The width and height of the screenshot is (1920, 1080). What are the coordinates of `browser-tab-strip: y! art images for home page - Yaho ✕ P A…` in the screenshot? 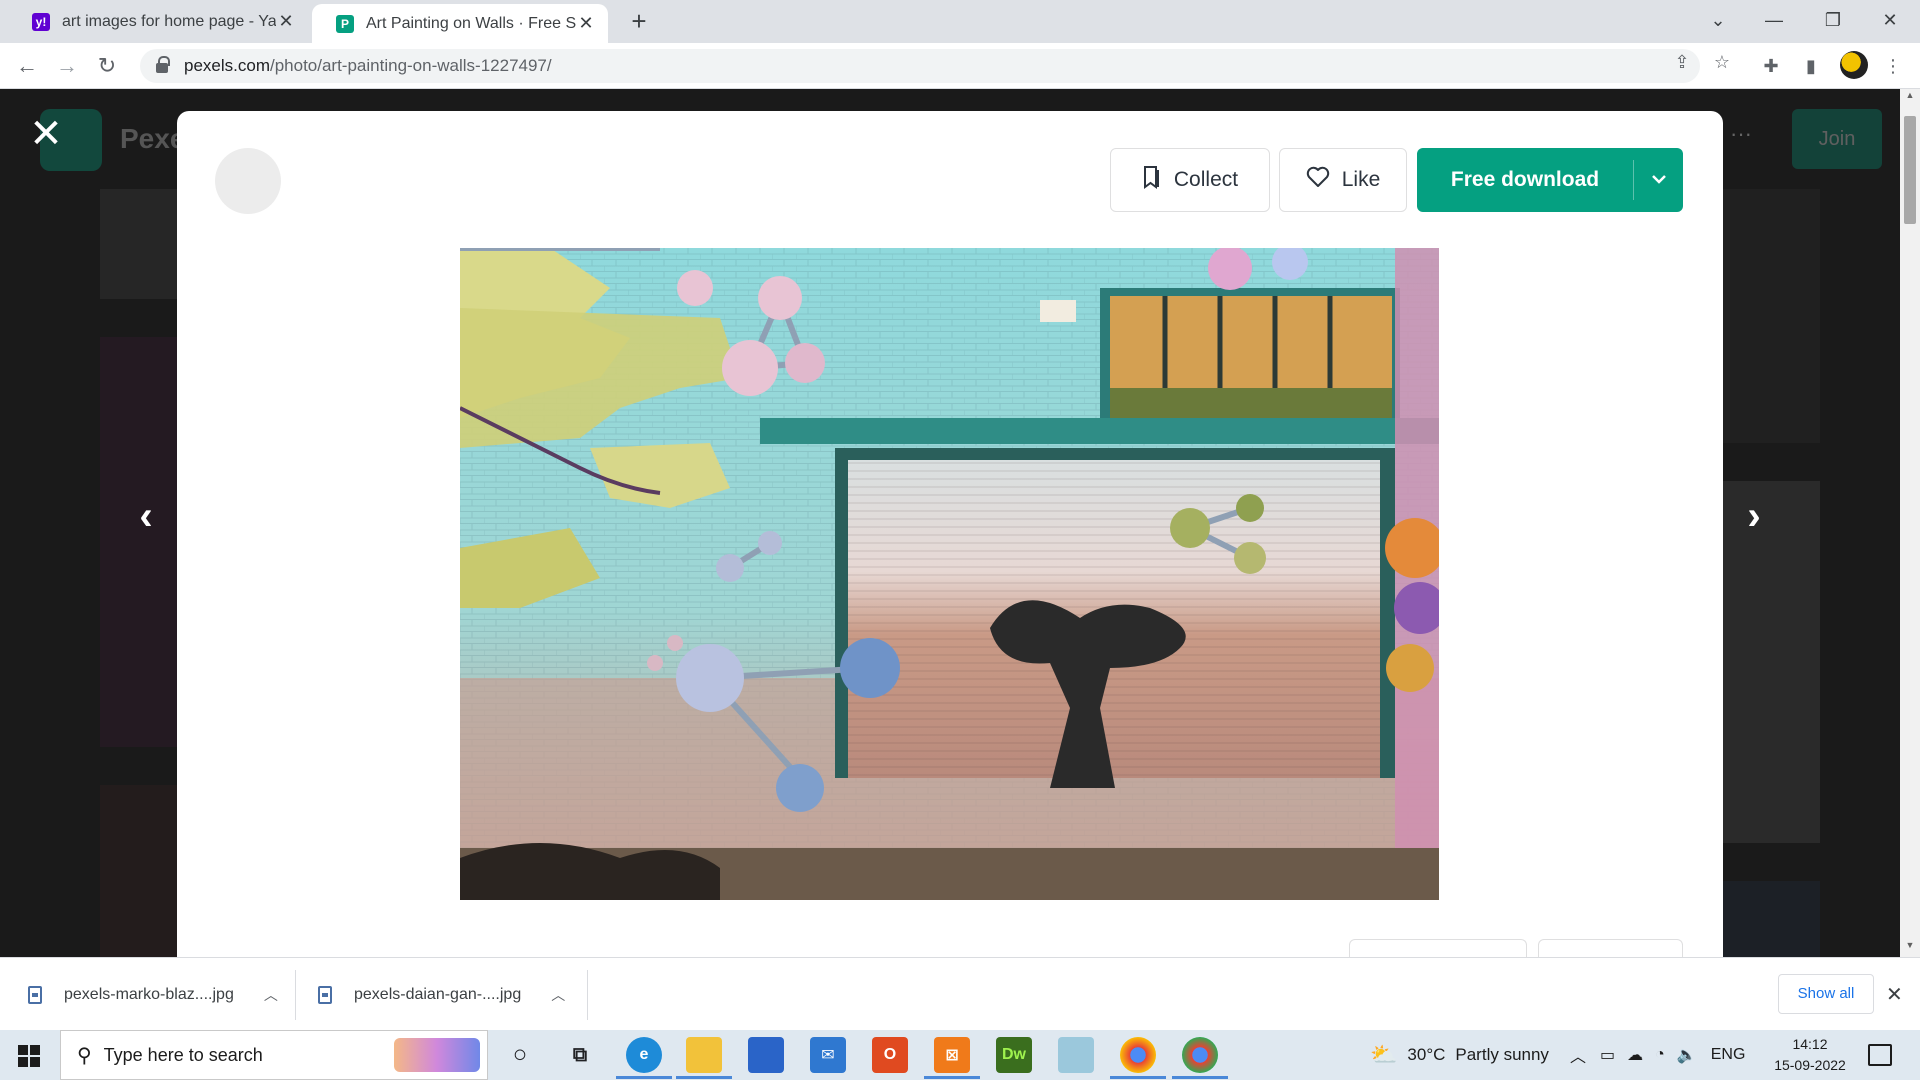 It's located at (960, 21).